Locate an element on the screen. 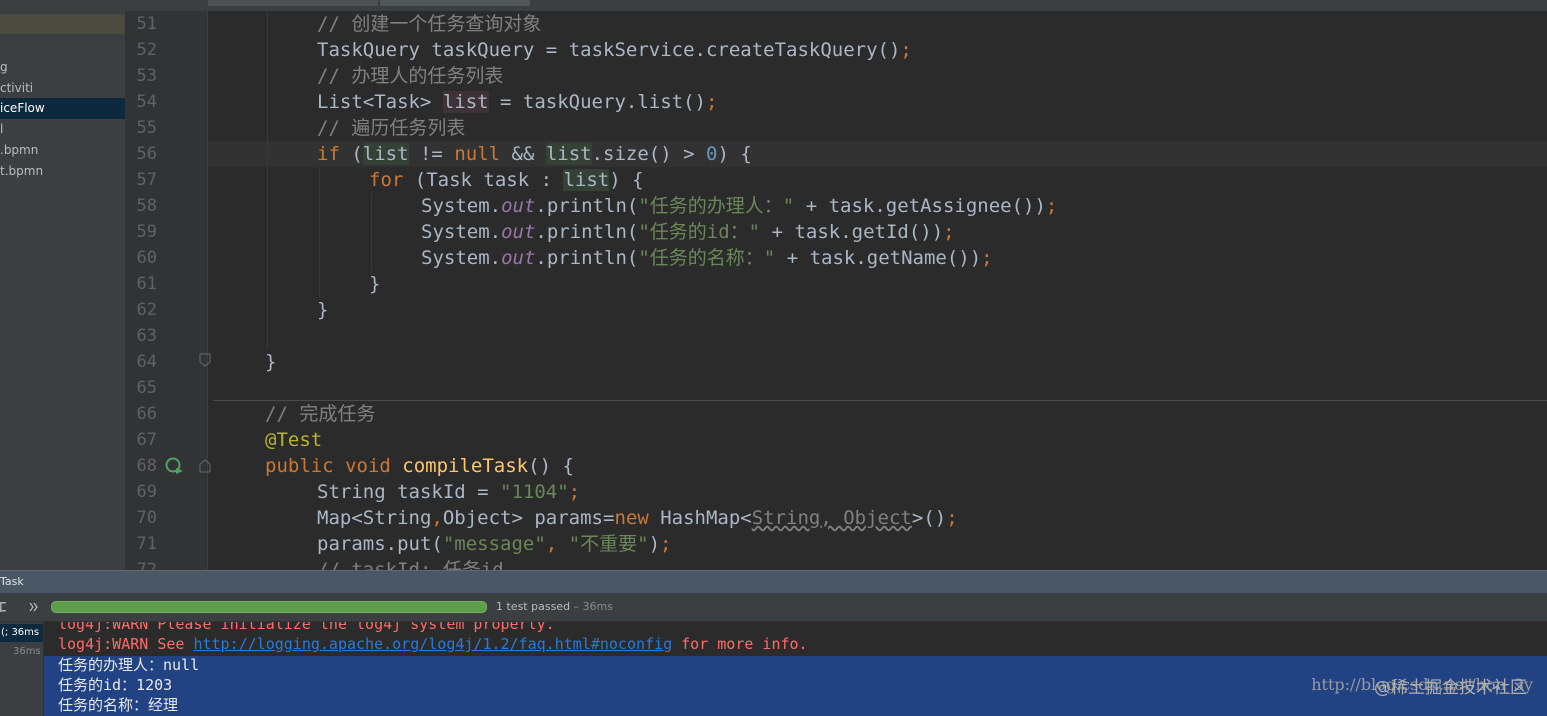 This screenshot has height=716, width=1547. line-number: 63 is located at coordinates (146, 336).